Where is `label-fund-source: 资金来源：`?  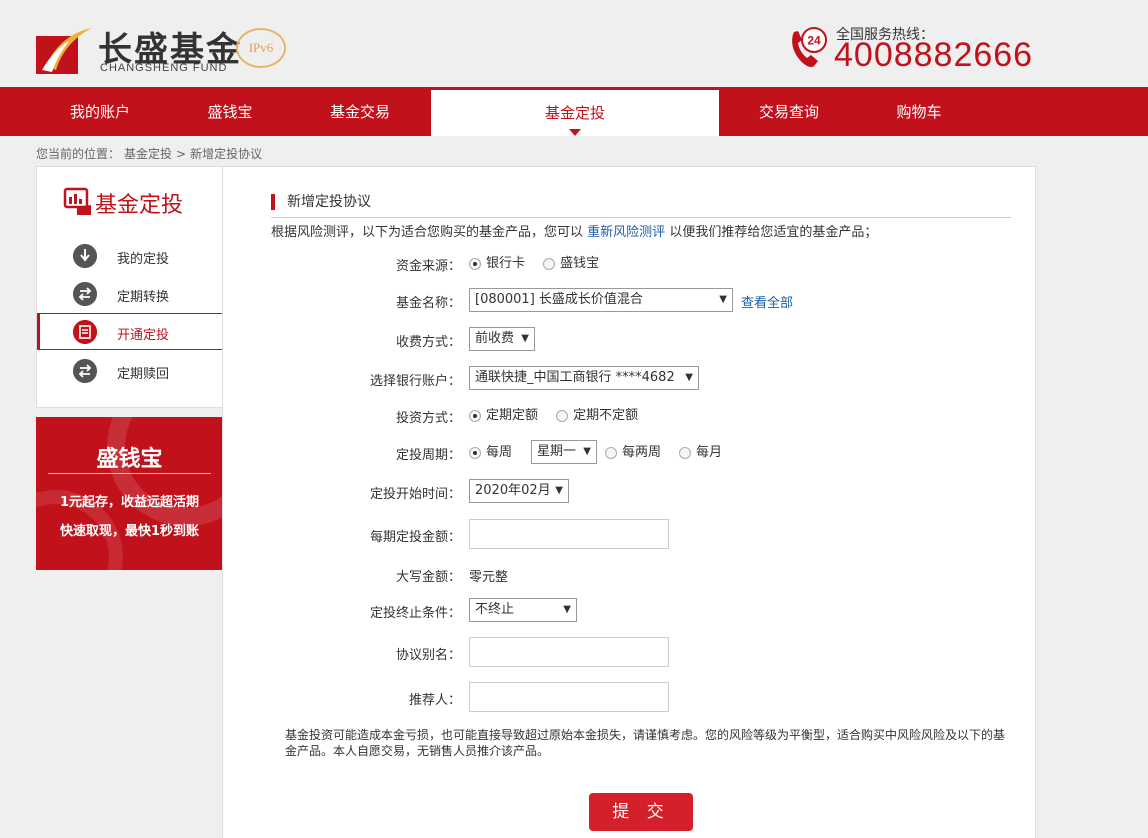 label-fund-source: 资金来源： is located at coordinates (428, 266).